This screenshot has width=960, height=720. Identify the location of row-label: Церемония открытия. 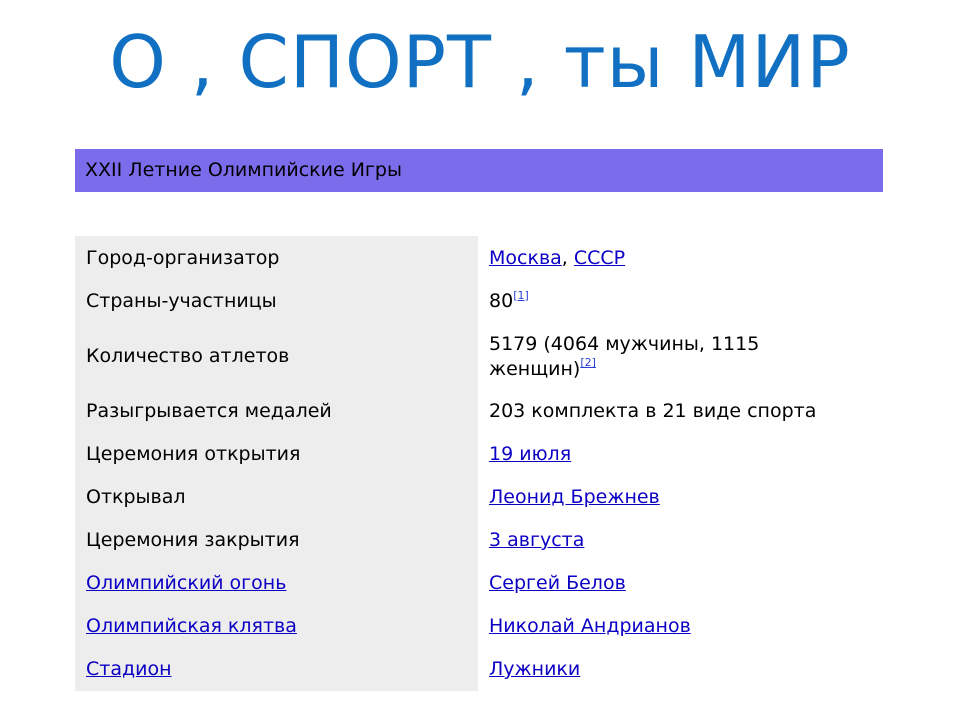
(276, 454).